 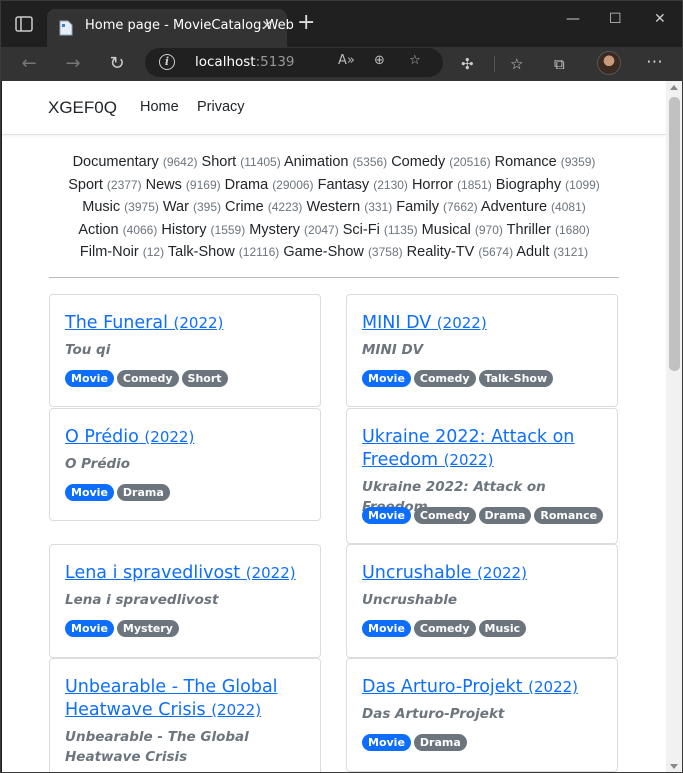 I want to click on genre-name: Fantasy, so click(x=343, y=184).